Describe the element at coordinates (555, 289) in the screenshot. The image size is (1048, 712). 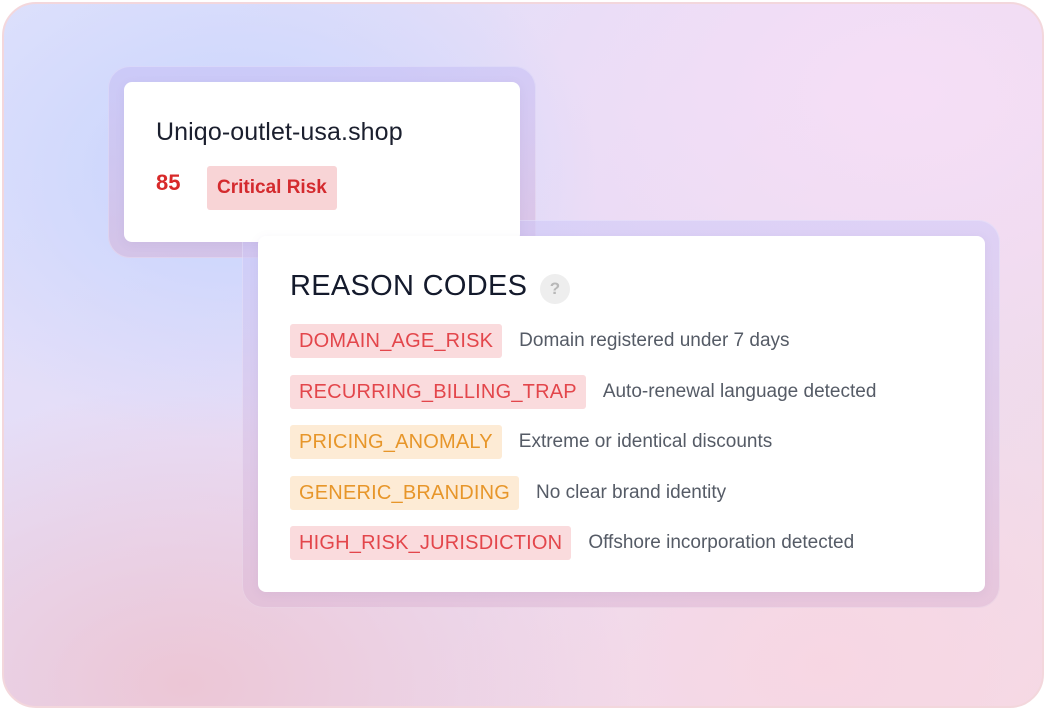
I see `help-icon: ?` at that location.